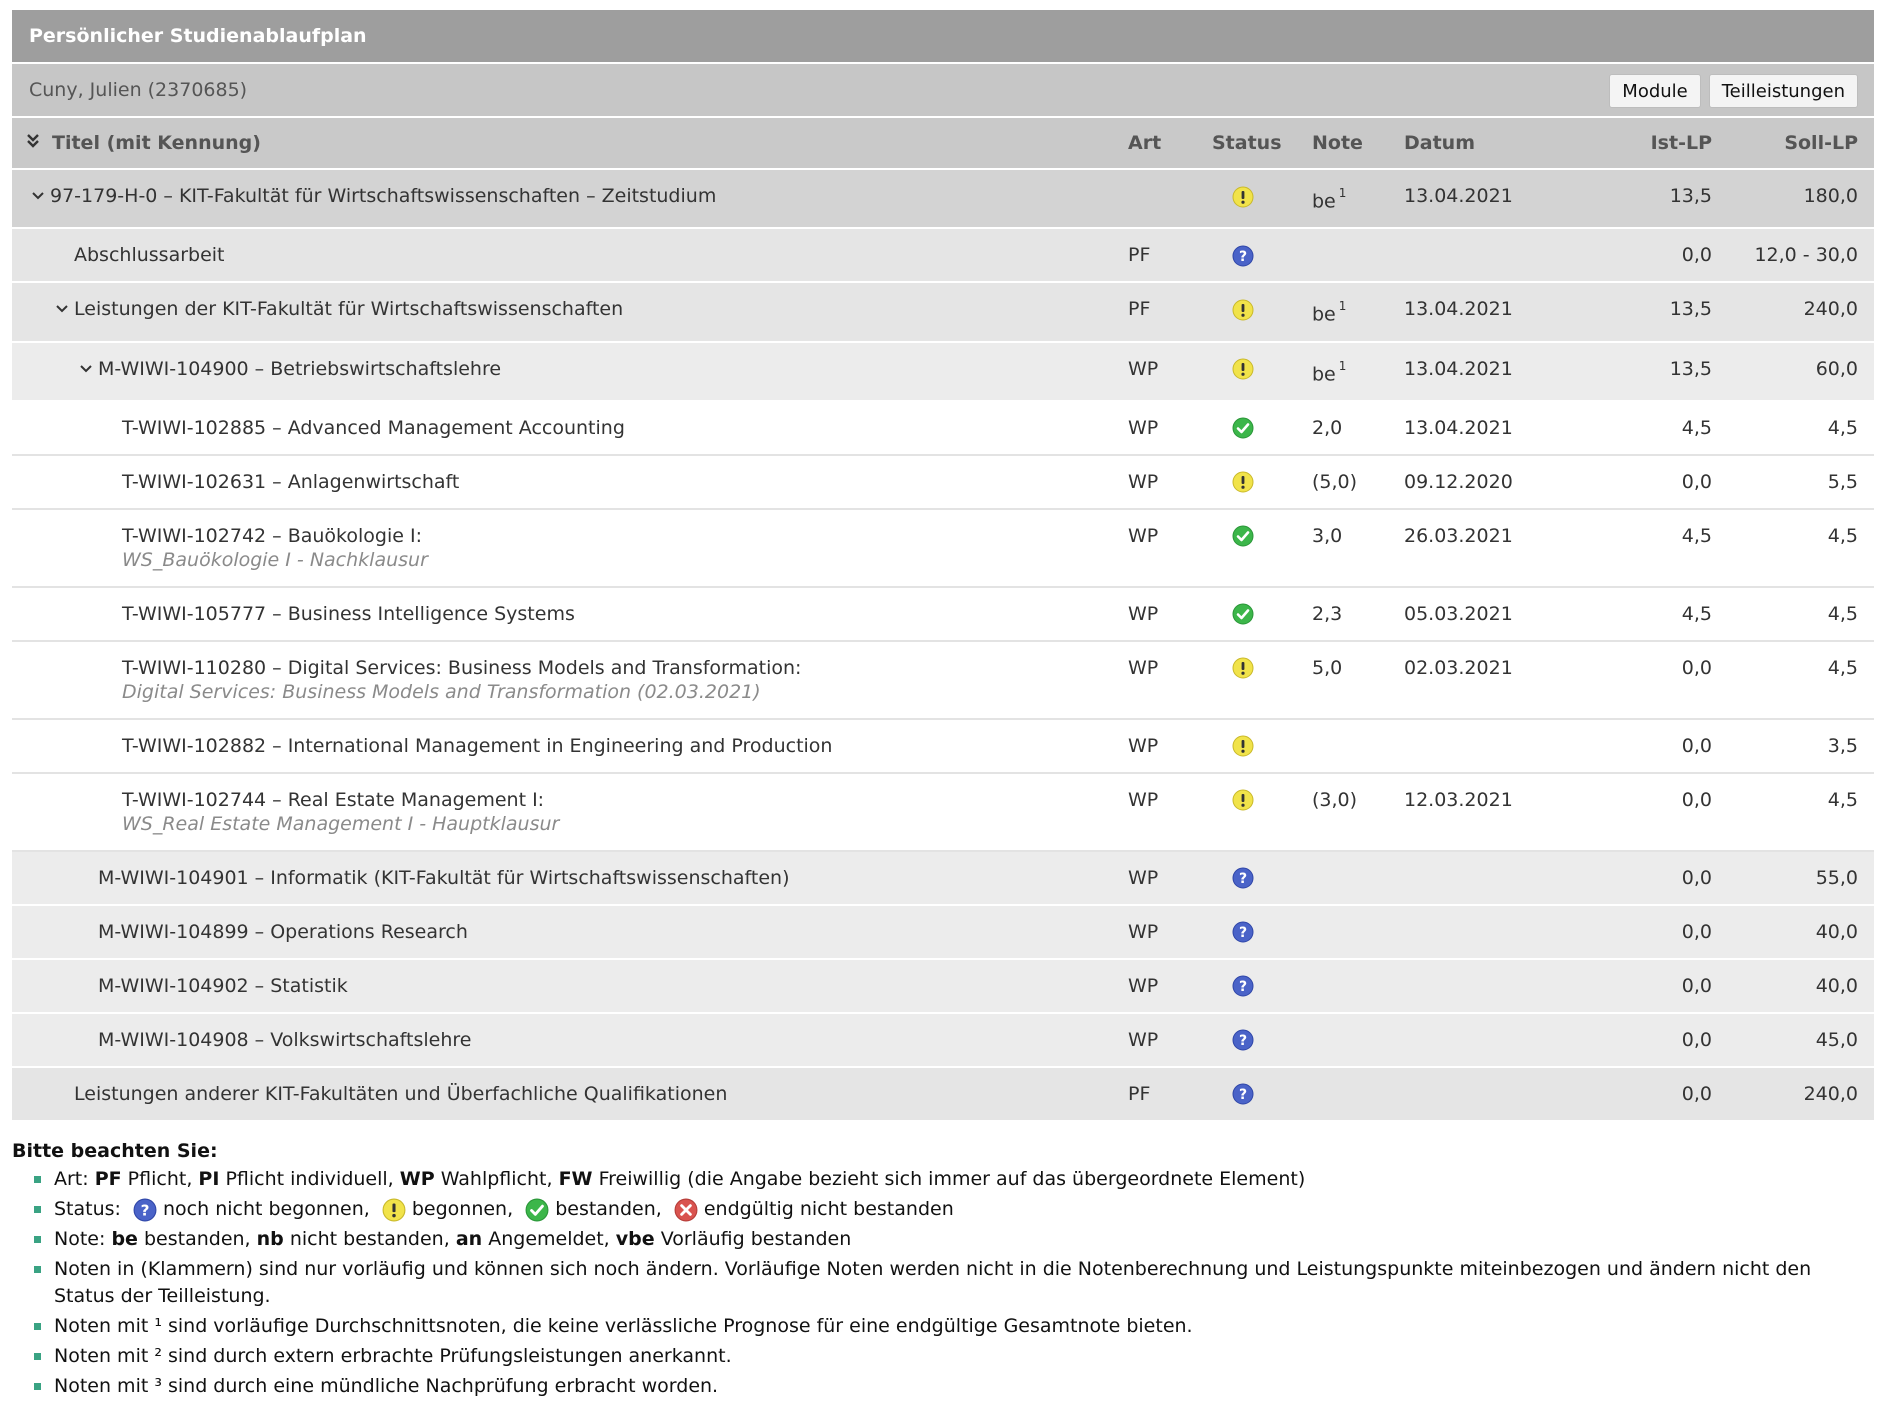 Image resolution: width=1880 pixels, height=1426 pixels. Describe the element at coordinates (1358, 613) in the screenshot. I see `cell-note: 2,3` at that location.